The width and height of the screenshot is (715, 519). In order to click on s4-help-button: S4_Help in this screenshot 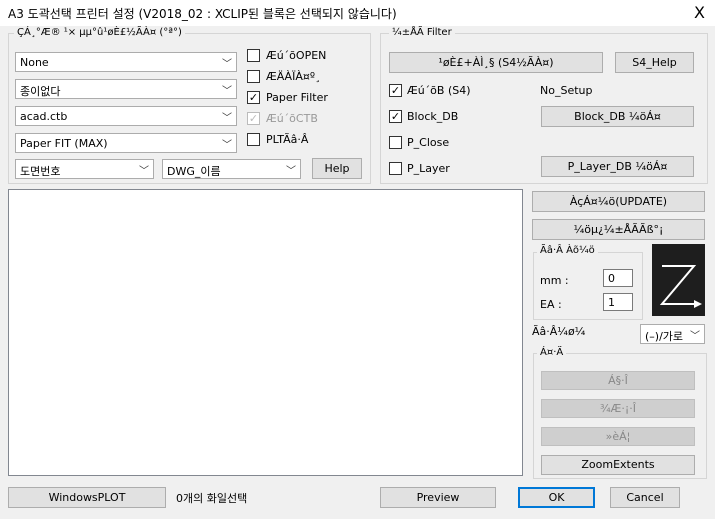, I will do `click(654, 62)`.